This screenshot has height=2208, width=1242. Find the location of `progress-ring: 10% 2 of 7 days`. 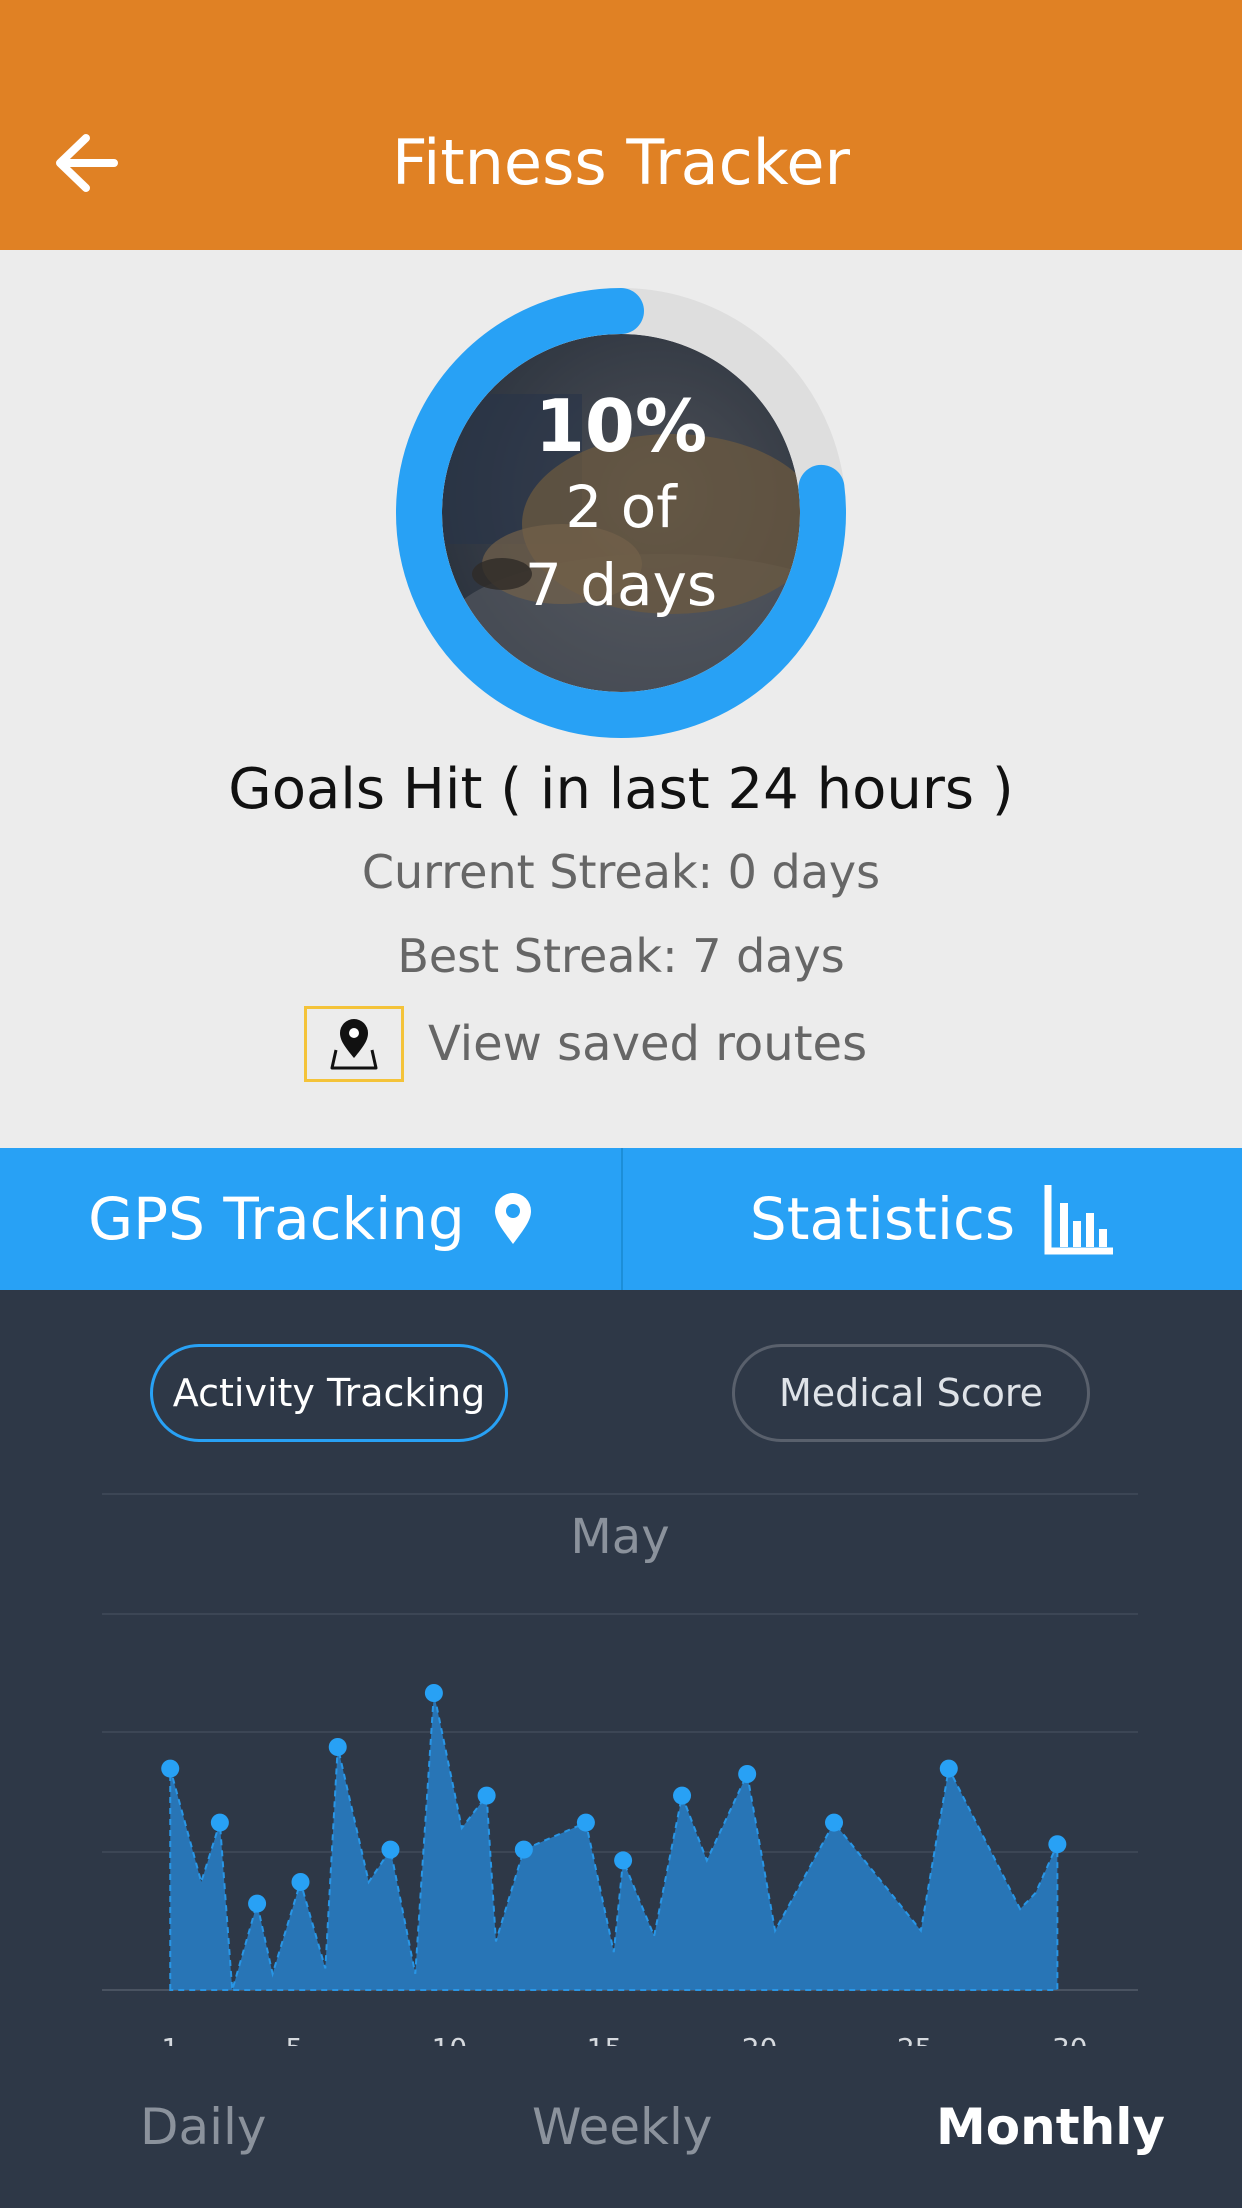

progress-ring: 10% 2 of 7 days is located at coordinates (621, 513).